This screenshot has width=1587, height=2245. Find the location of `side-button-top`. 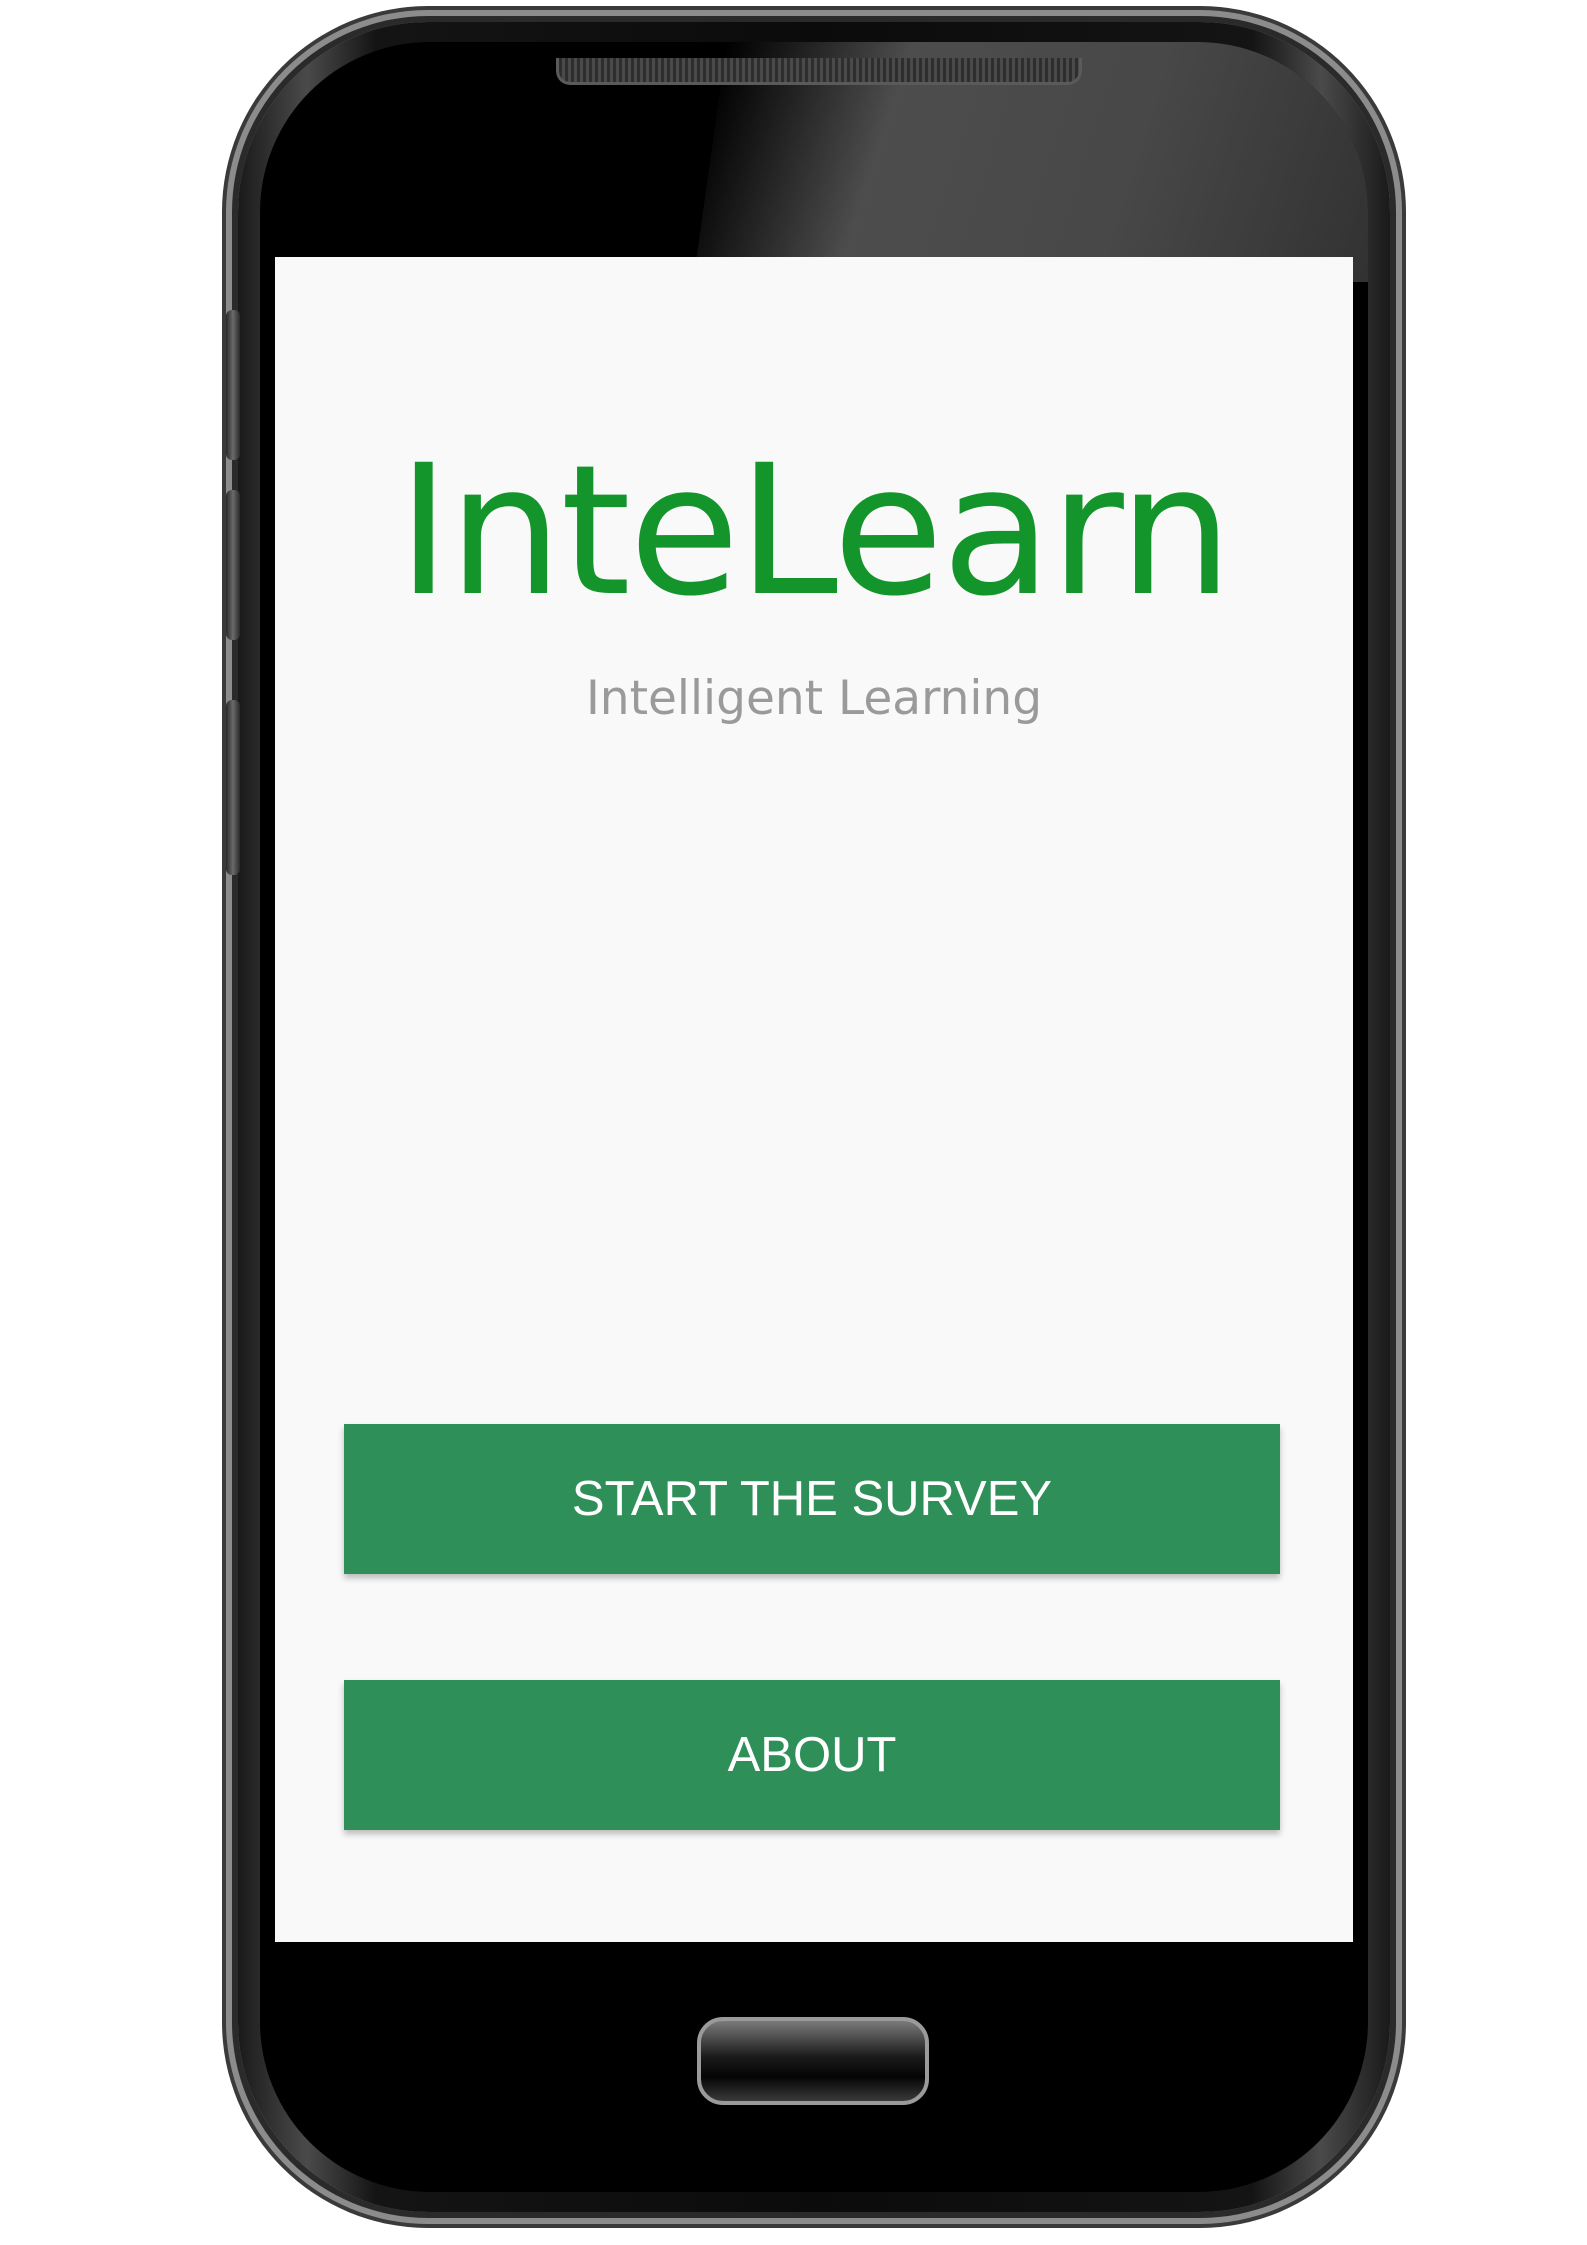

side-button-top is located at coordinates (233, 385).